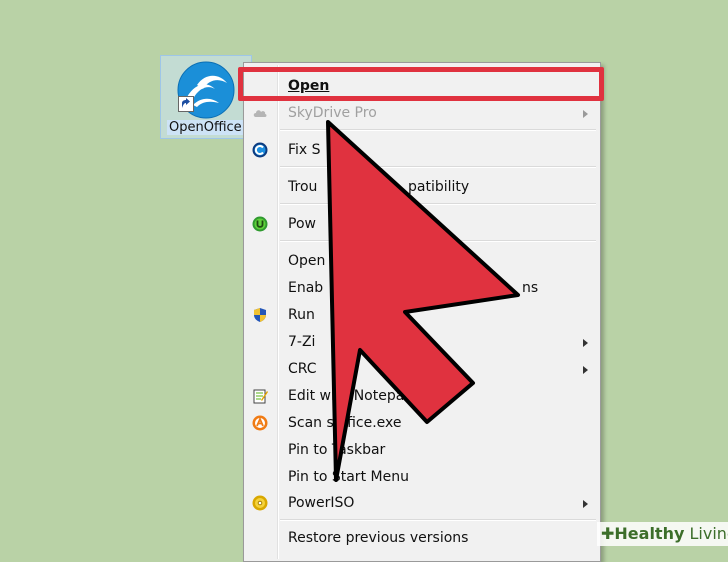 Image resolution: width=728 pixels, height=562 pixels. Describe the element at coordinates (307, 261) in the screenshot. I see `menu-item-label: Open` at that location.